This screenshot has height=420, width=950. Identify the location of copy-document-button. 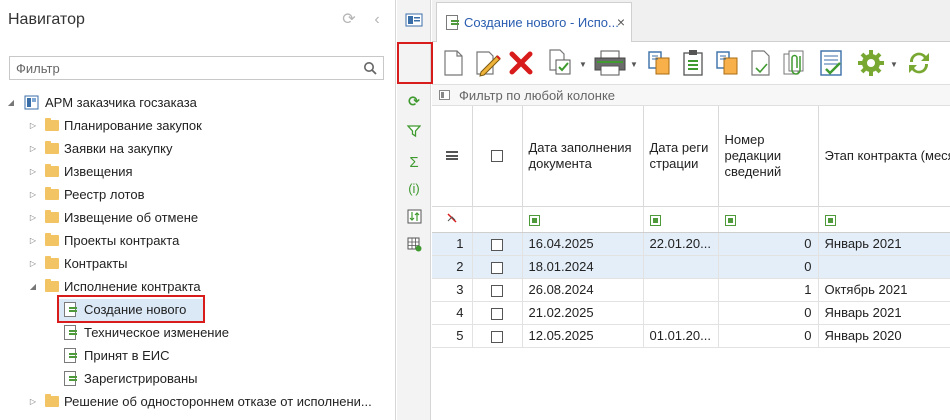
(659, 63).